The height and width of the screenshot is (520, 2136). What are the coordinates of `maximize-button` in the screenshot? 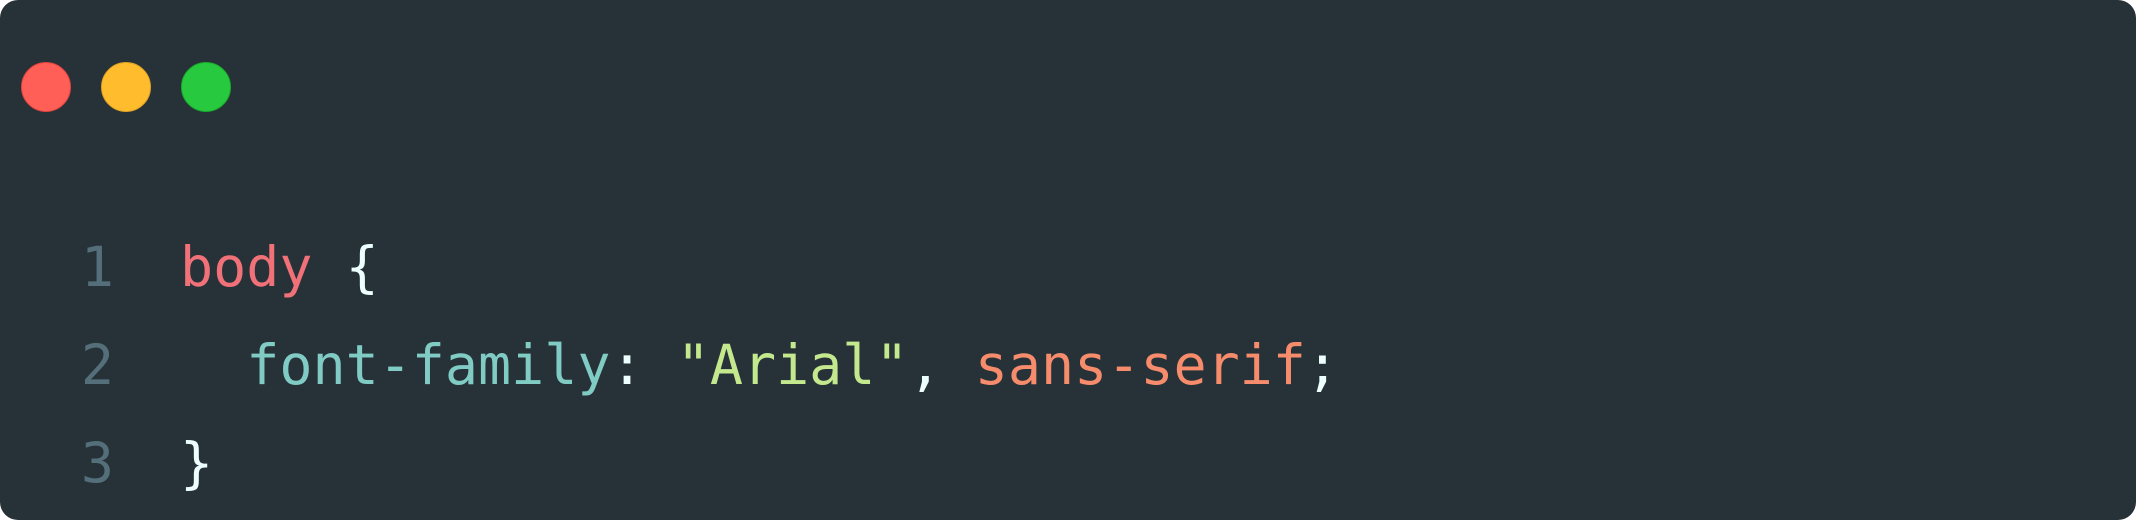 It's located at (206, 87).